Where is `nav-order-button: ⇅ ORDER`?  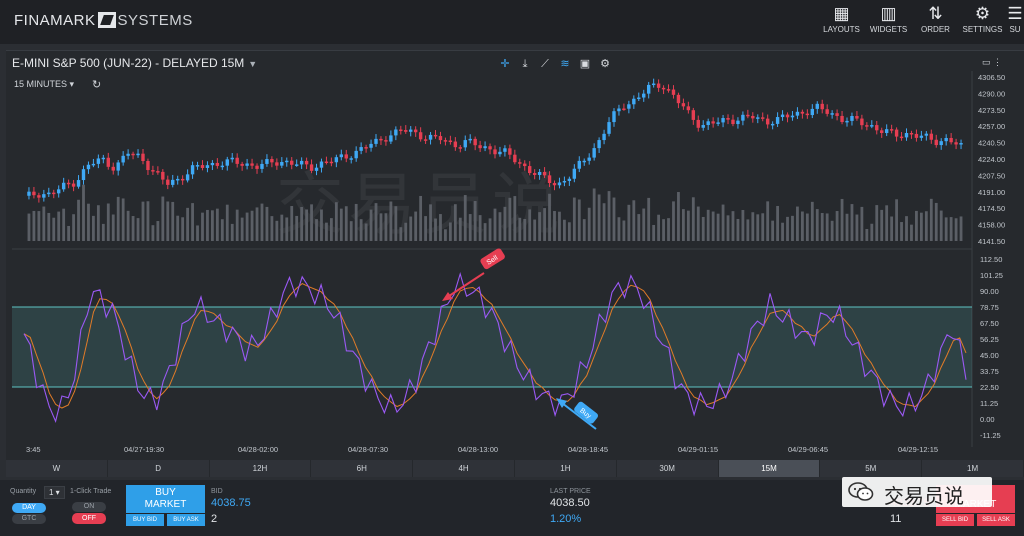 nav-order-button: ⇅ ORDER is located at coordinates (935, 18).